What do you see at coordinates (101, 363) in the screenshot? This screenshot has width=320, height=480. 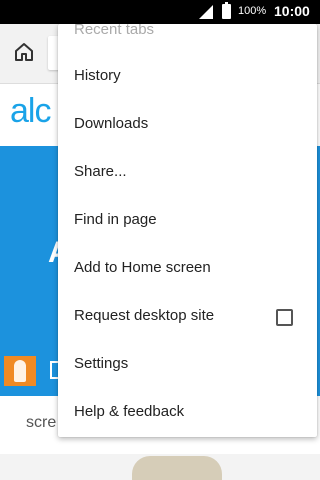 I see `menu-item-label: Settings` at bounding box center [101, 363].